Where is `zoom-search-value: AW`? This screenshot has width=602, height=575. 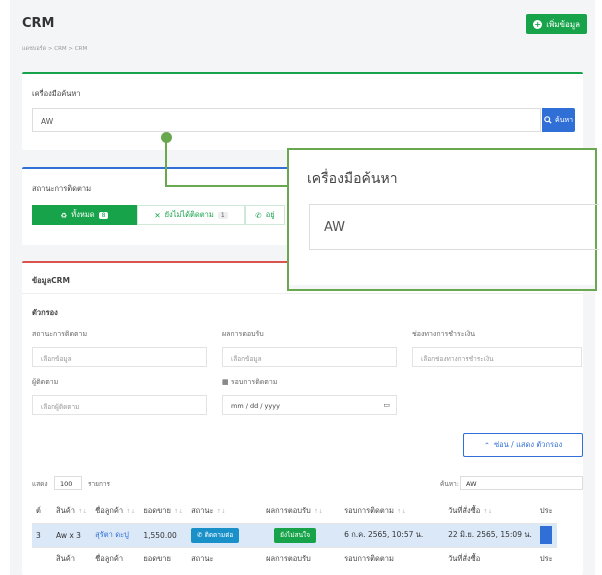 zoom-search-value: AW is located at coordinates (335, 227).